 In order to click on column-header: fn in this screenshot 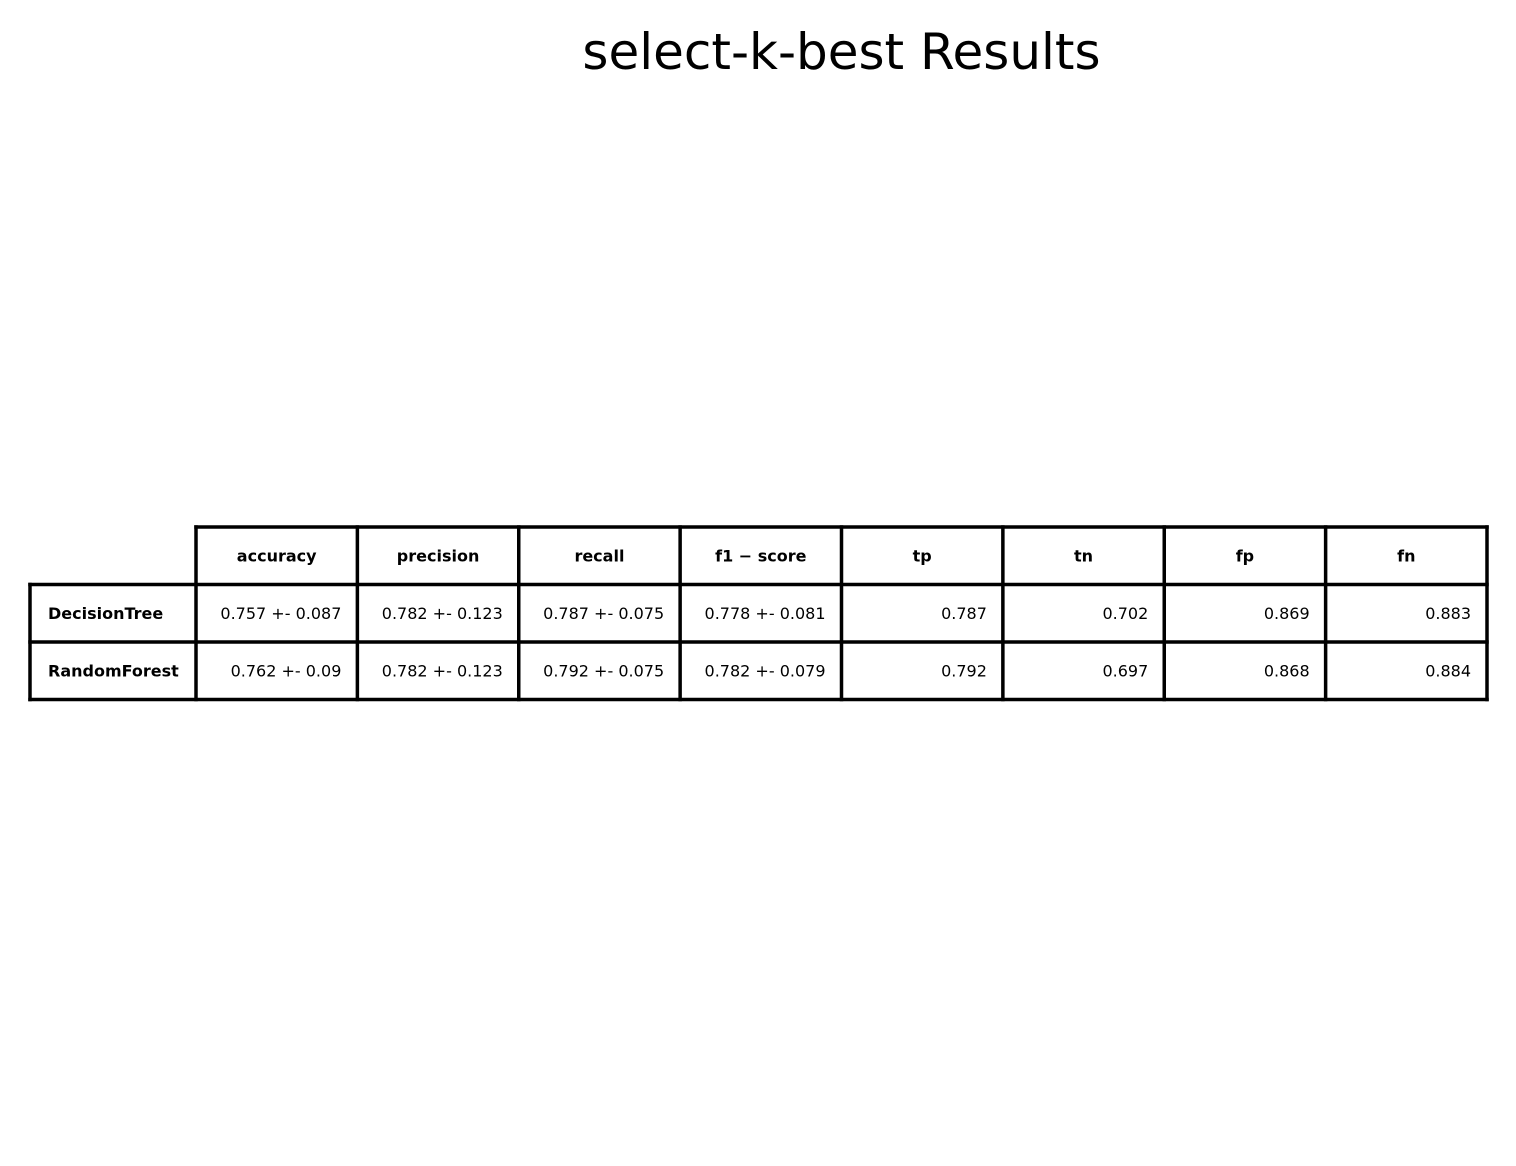, I will do `click(1406, 555)`.